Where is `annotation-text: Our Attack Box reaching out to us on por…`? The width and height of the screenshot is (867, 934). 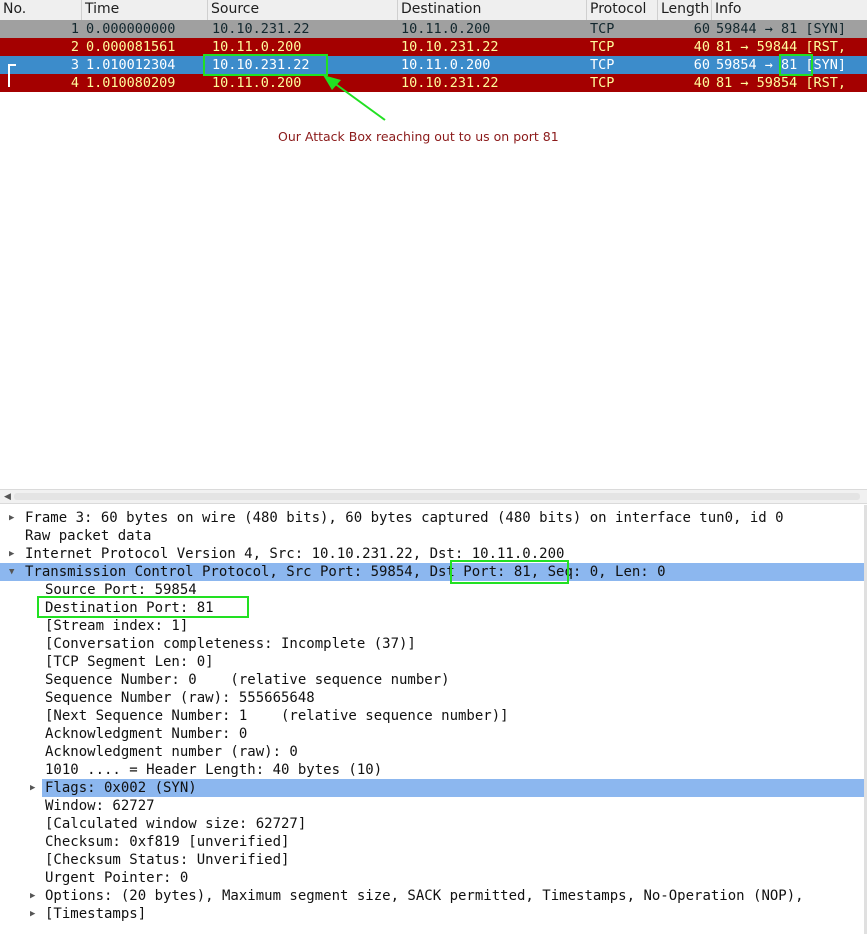
annotation-text: Our Attack Box reaching out to us on por… is located at coordinates (418, 136).